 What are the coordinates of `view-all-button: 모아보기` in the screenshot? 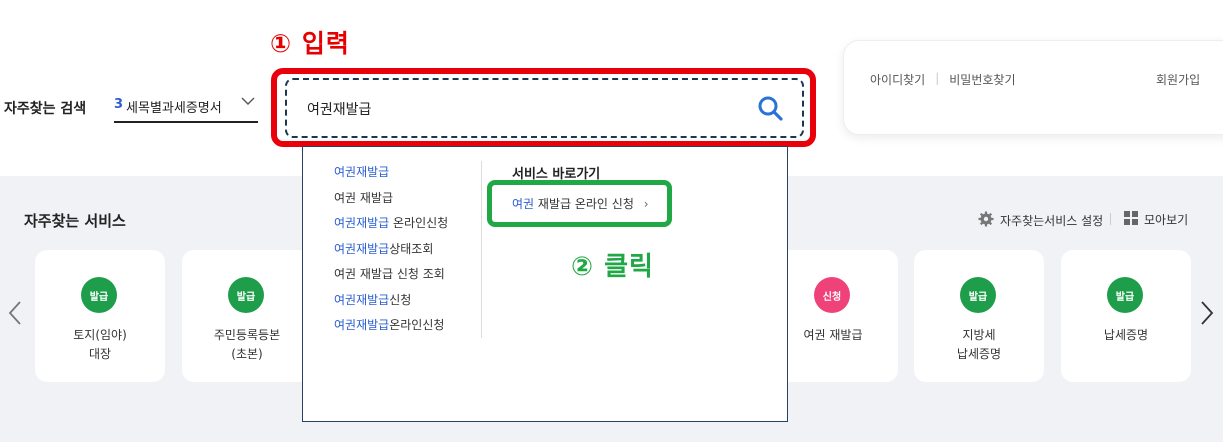 It's located at (1156, 219).